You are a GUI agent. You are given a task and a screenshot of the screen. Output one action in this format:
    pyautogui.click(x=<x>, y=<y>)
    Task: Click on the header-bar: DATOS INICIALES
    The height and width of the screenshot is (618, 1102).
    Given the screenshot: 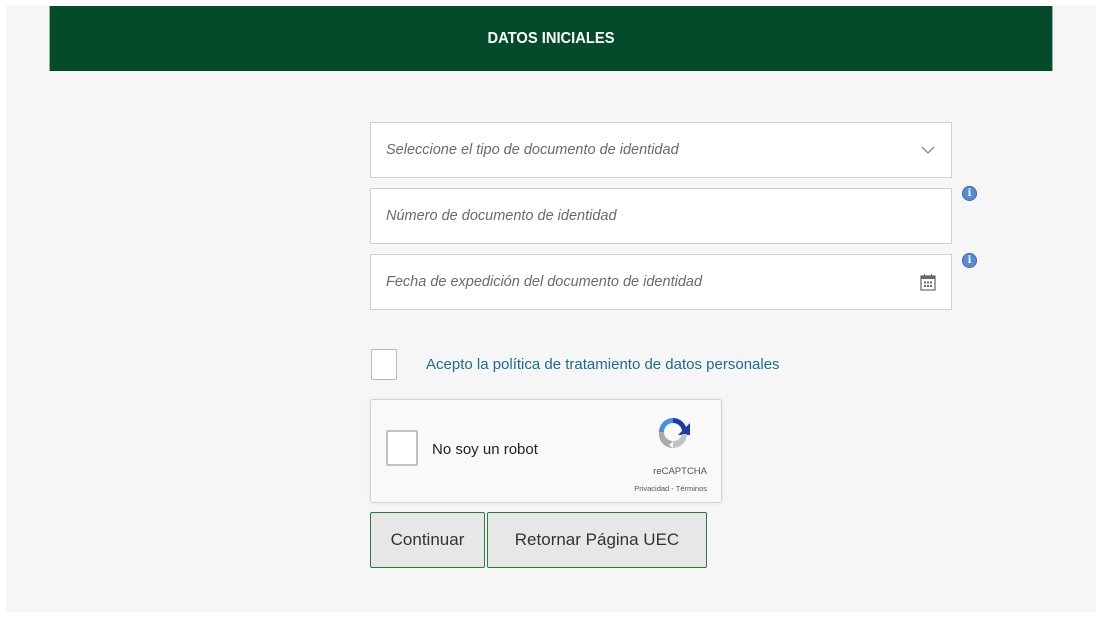 What is the action you would take?
    pyautogui.click(x=551, y=38)
    